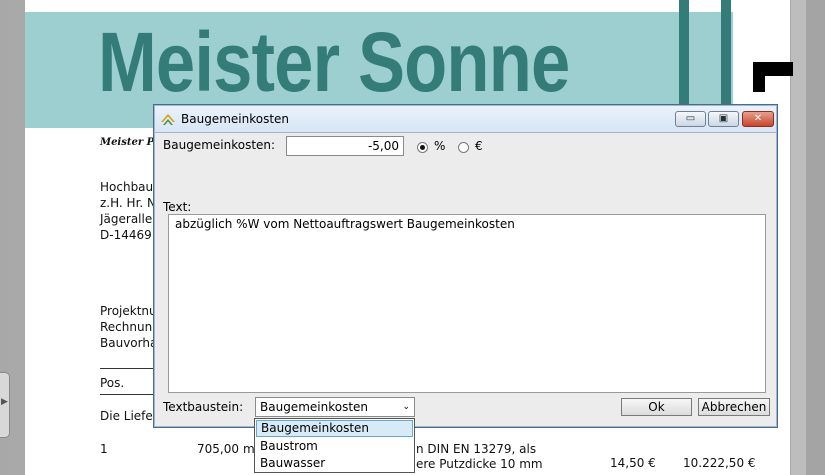 This screenshot has width=825, height=475. What do you see at coordinates (734, 407) in the screenshot?
I see `cancel-button: Abbrechen` at bounding box center [734, 407].